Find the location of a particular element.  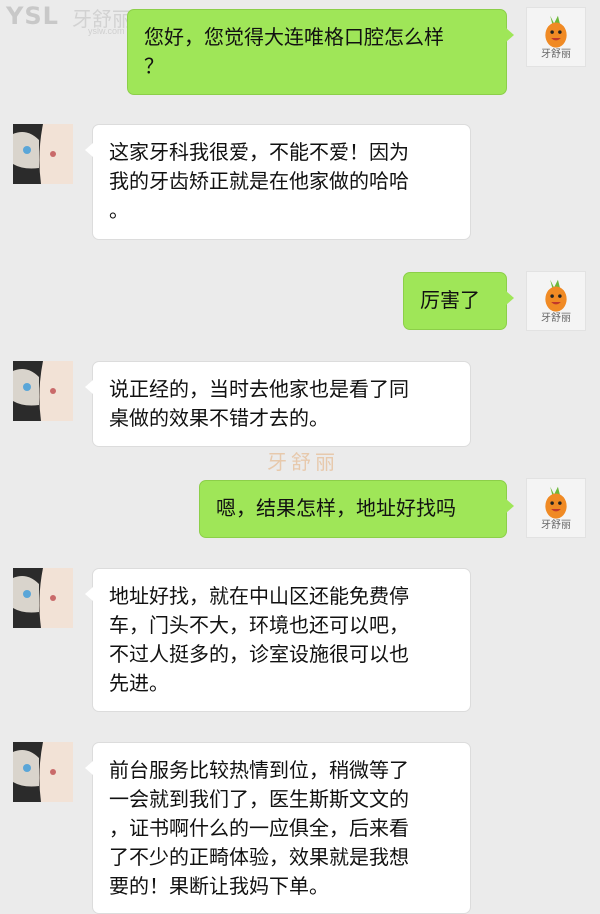

watermark-brand-latin: YSL is located at coordinates (32, 16).